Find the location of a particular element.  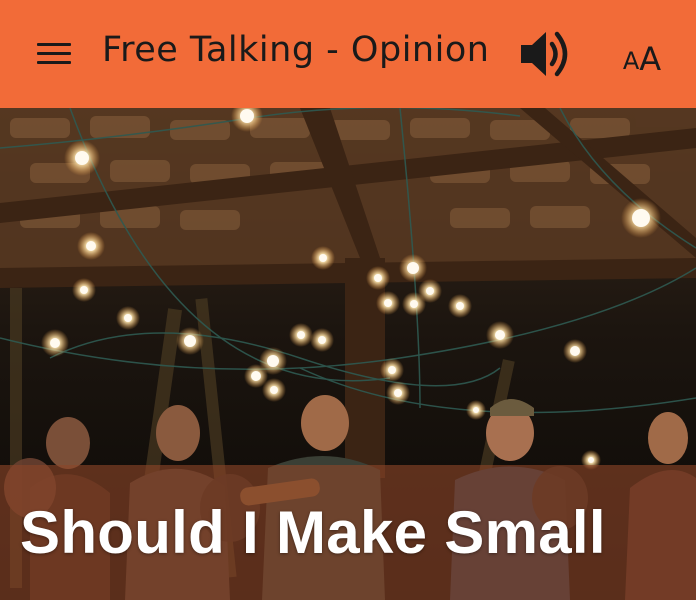

menu-button is located at coordinates (54, 54).